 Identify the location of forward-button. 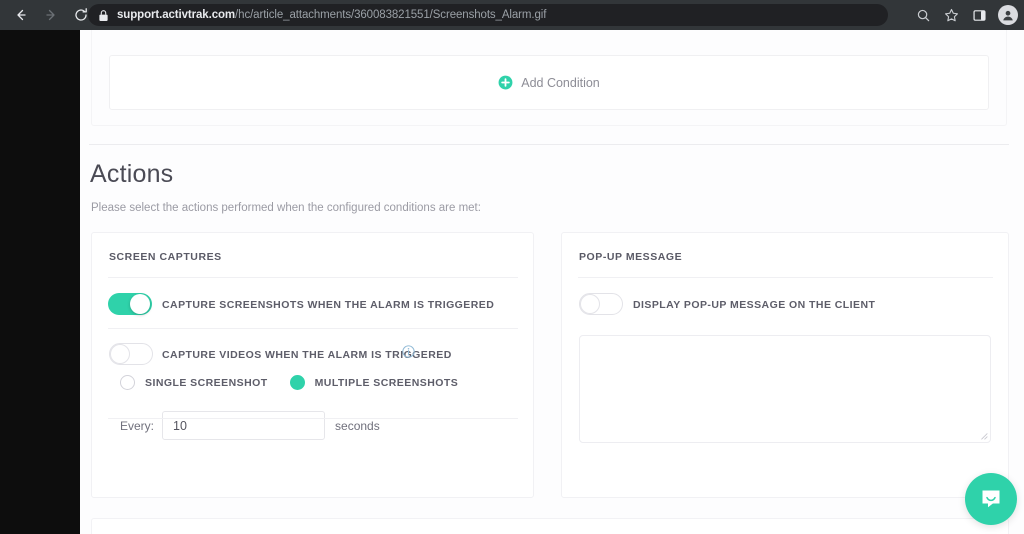
(51, 15).